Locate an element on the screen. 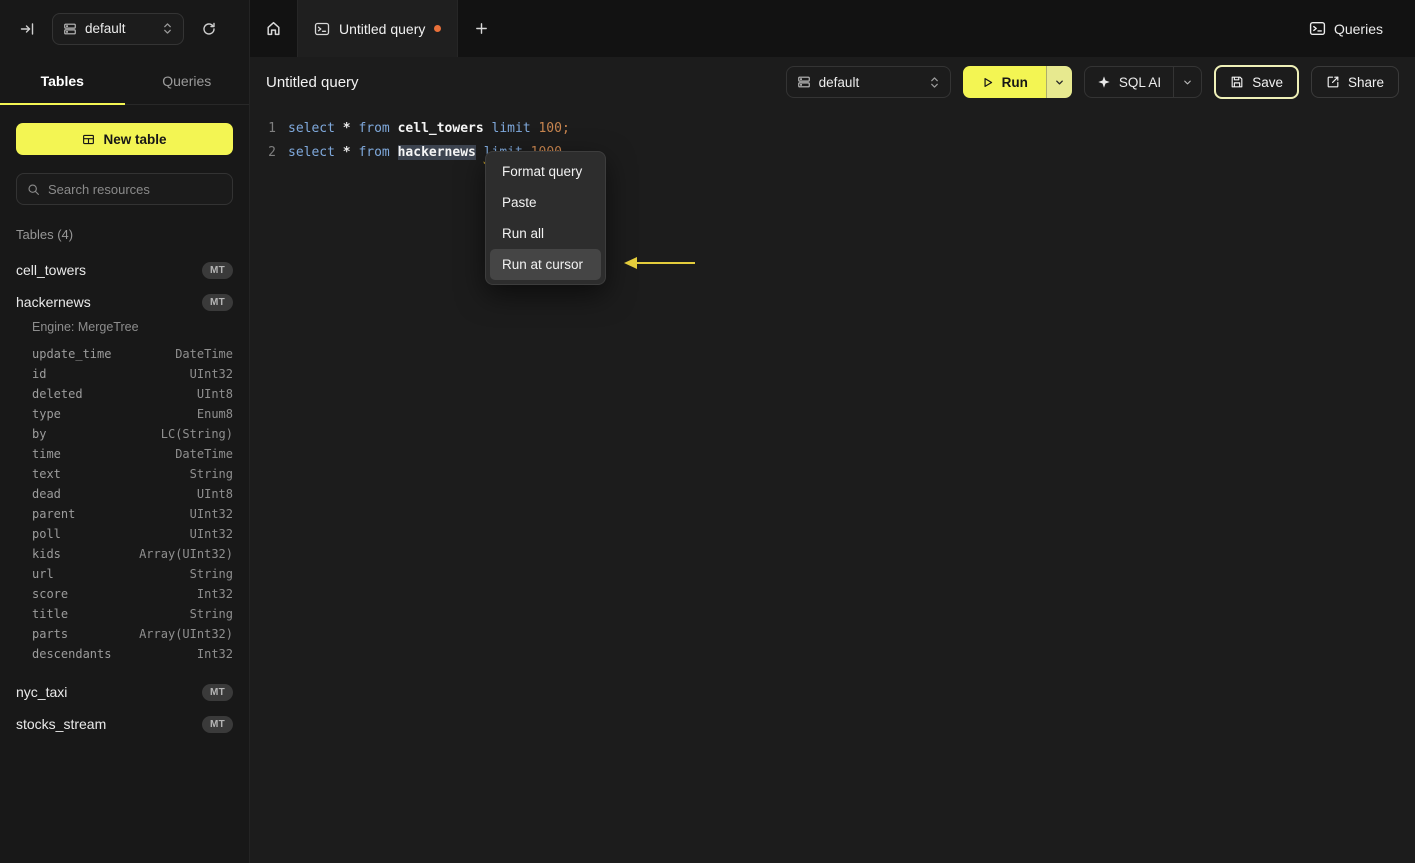 This screenshot has height=863, width=1415. code-token: hackernews is located at coordinates (436, 152).